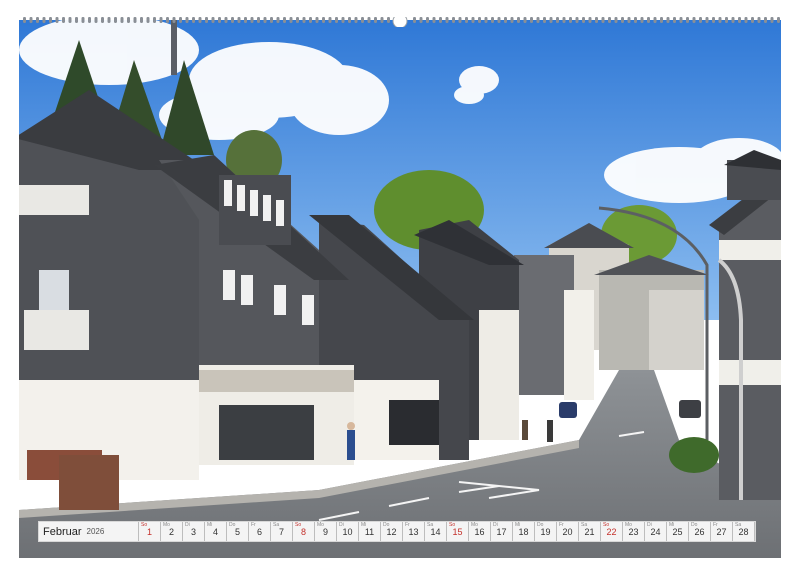 The height and width of the screenshot is (577, 800). Describe the element at coordinates (435, 532) in the screenshot. I see `day-number: 14` at that location.